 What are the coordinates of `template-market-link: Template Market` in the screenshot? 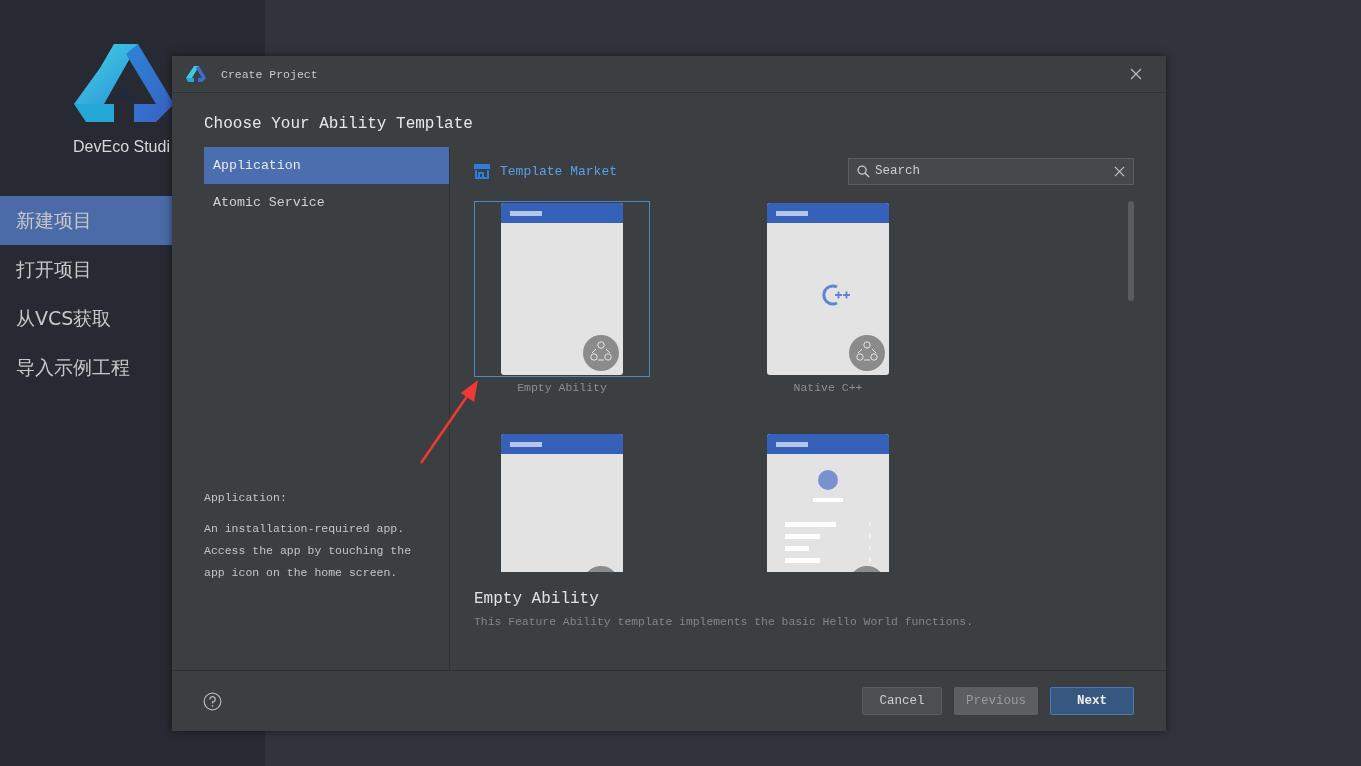 It's located at (546, 171).